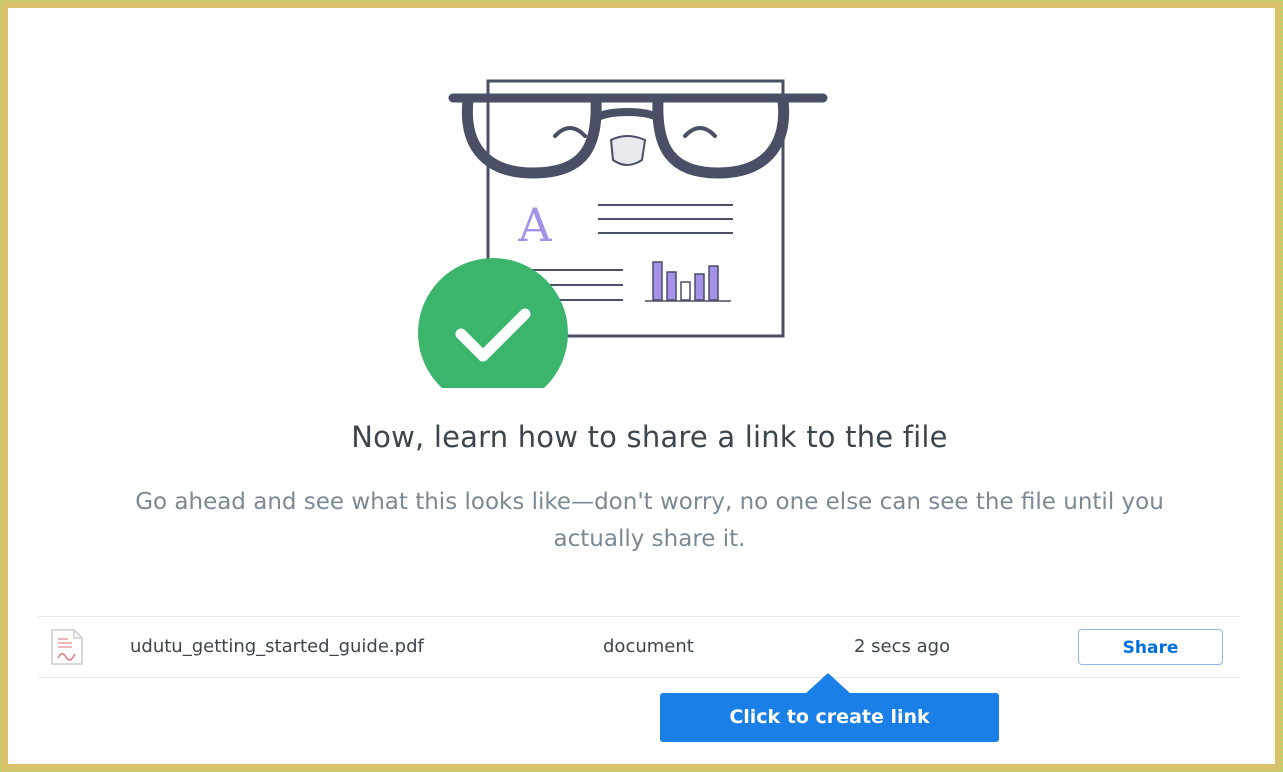 This screenshot has height=772, width=1283. I want to click on nose-icon, so click(628, 150).